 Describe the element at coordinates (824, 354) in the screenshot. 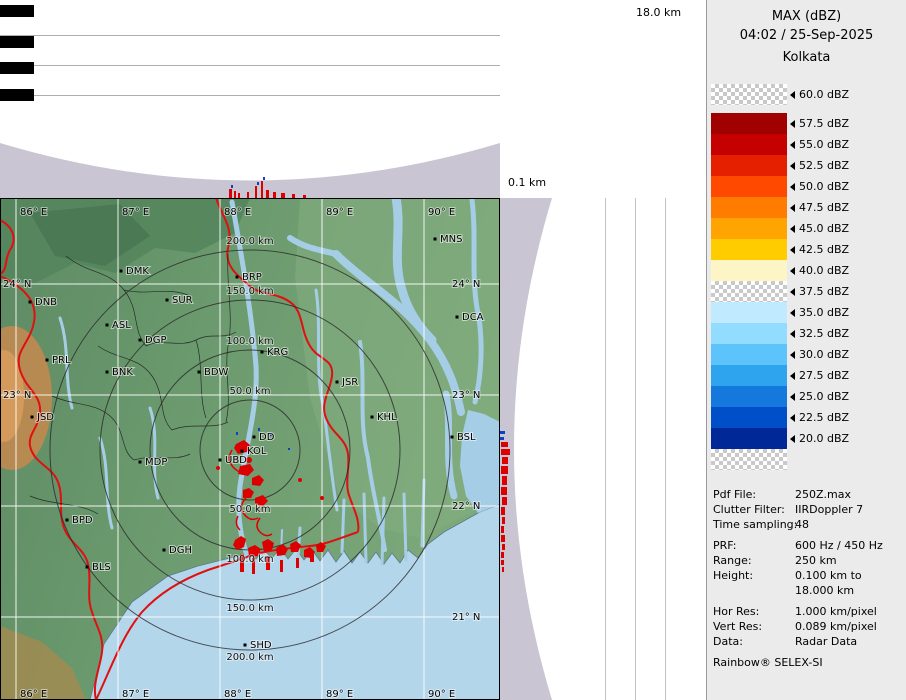

I see `legend-label: 30.0 dBZ` at that location.